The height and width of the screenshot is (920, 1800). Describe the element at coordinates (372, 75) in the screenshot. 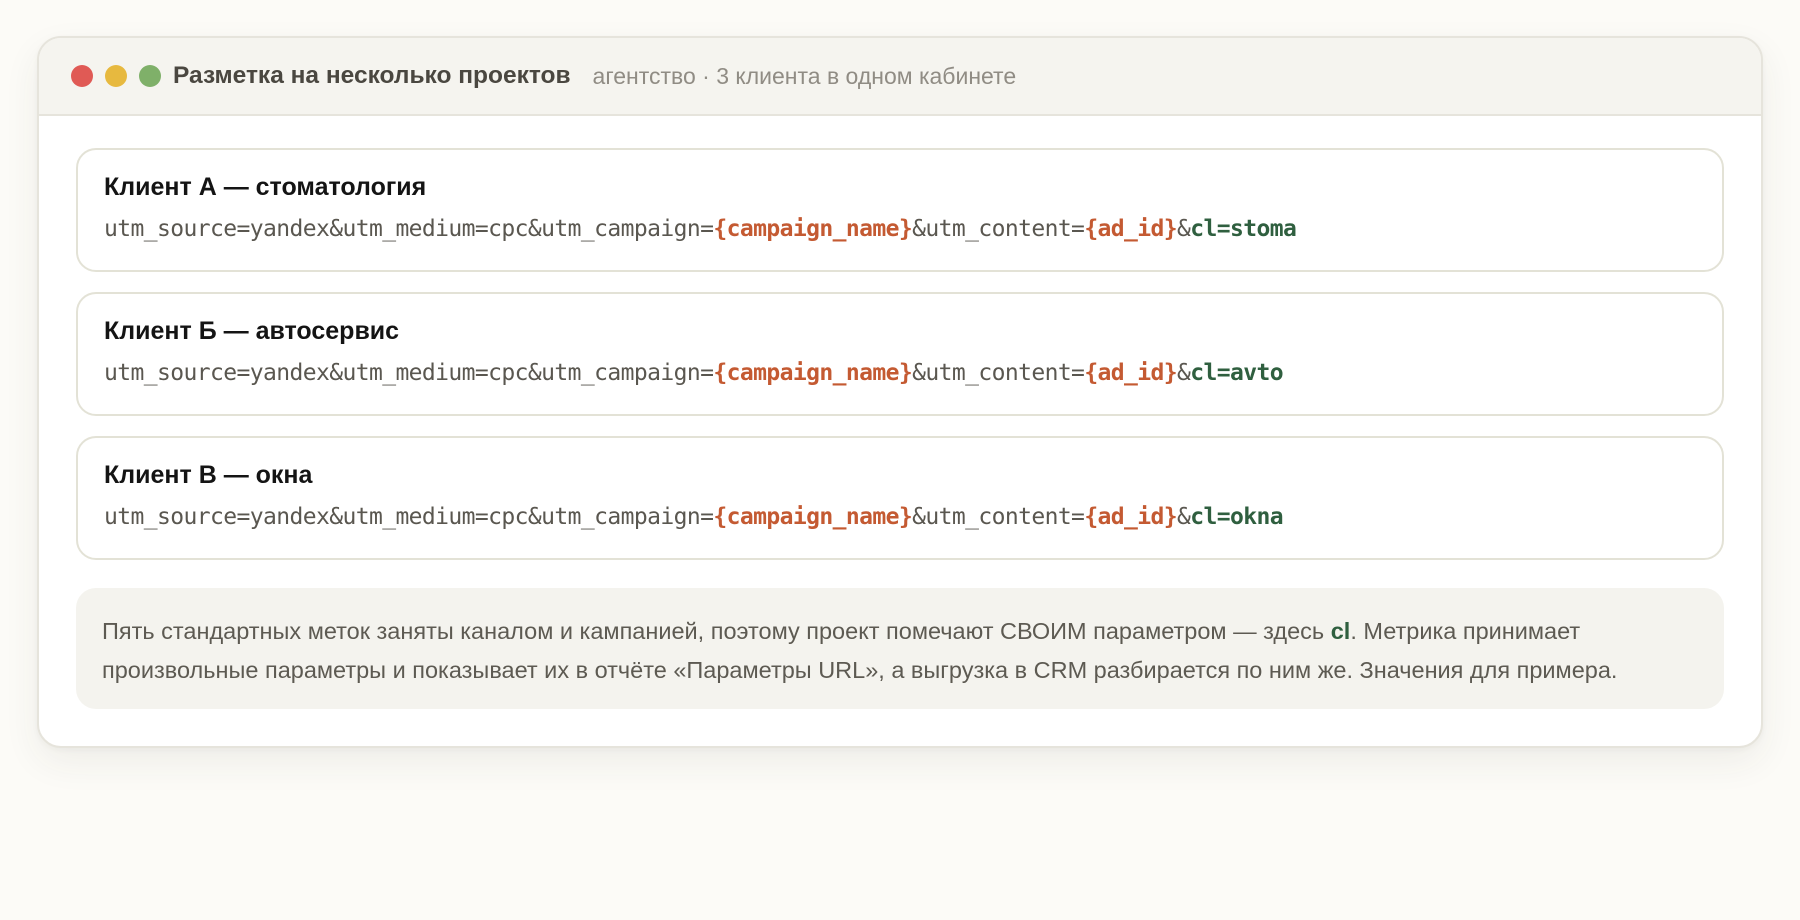

I see `window-title: Разметка на несколько проектов` at that location.